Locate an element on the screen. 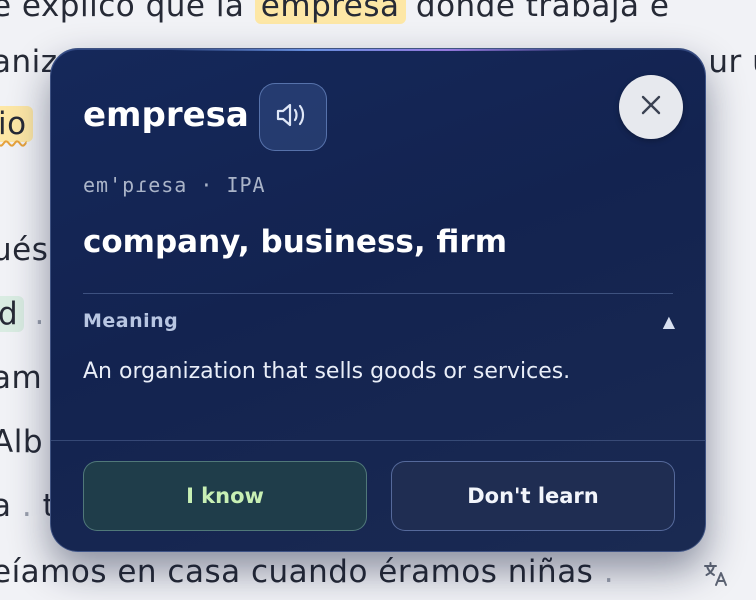 Image resolution: width=756 pixels, height=600 pixels. text-span: e explicó que la is located at coordinates (127, 12).